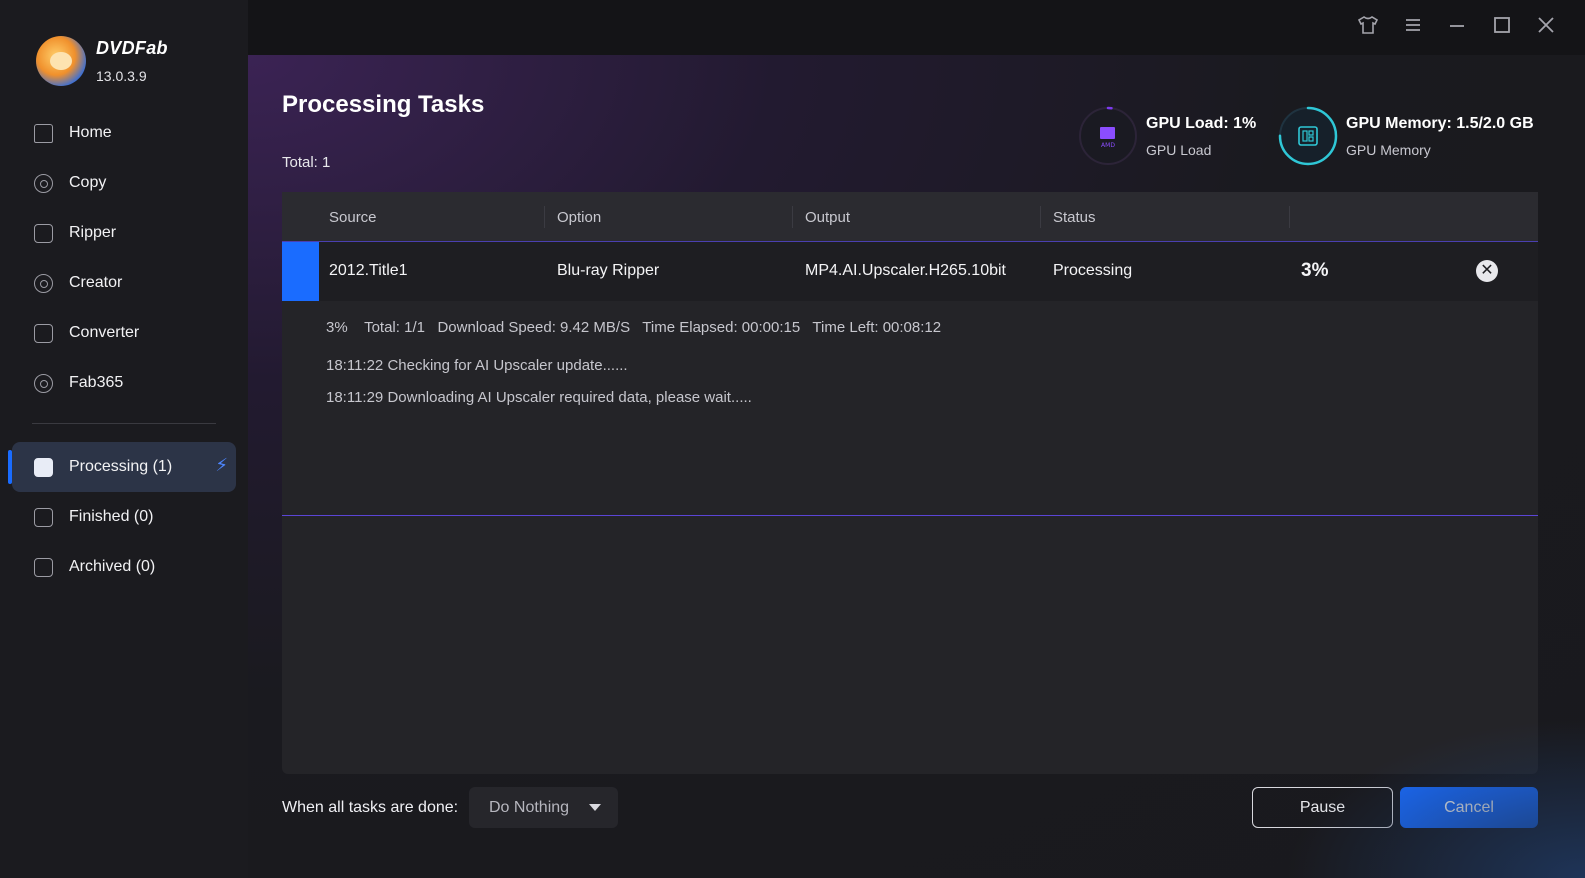 The height and width of the screenshot is (878, 1585). Describe the element at coordinates (828, 217) in the screenshot. I see `column-header-output: Output` at that location.